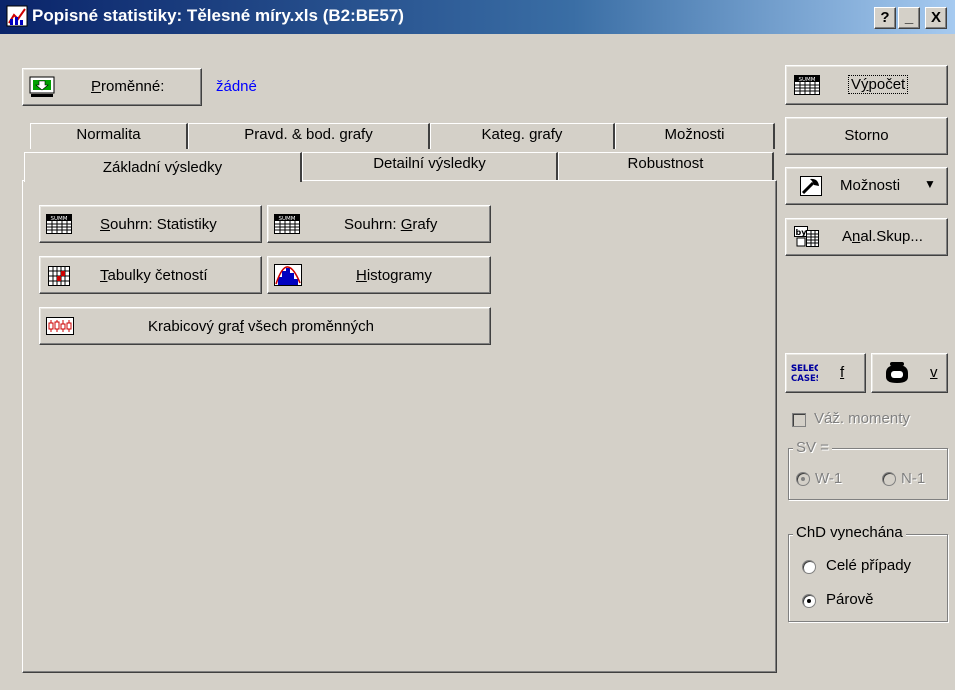 This screenshot has height=690, width=955. Describe the element at coordinates (850, 599) in the screenshot. I see `pairwise-label: Párově` at that location.